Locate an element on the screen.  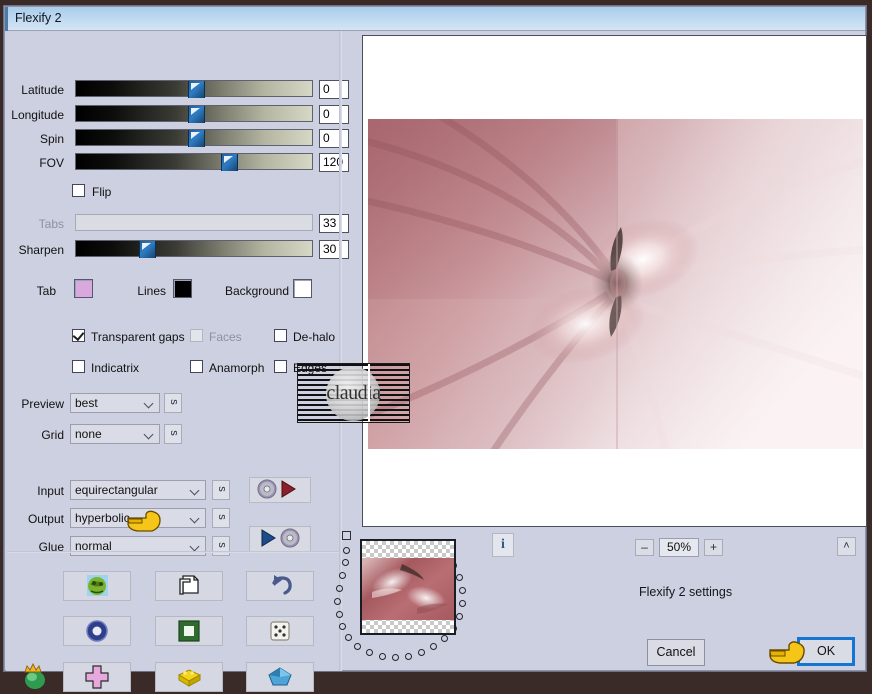
load-settings-button is located at coordinates (280, 490).